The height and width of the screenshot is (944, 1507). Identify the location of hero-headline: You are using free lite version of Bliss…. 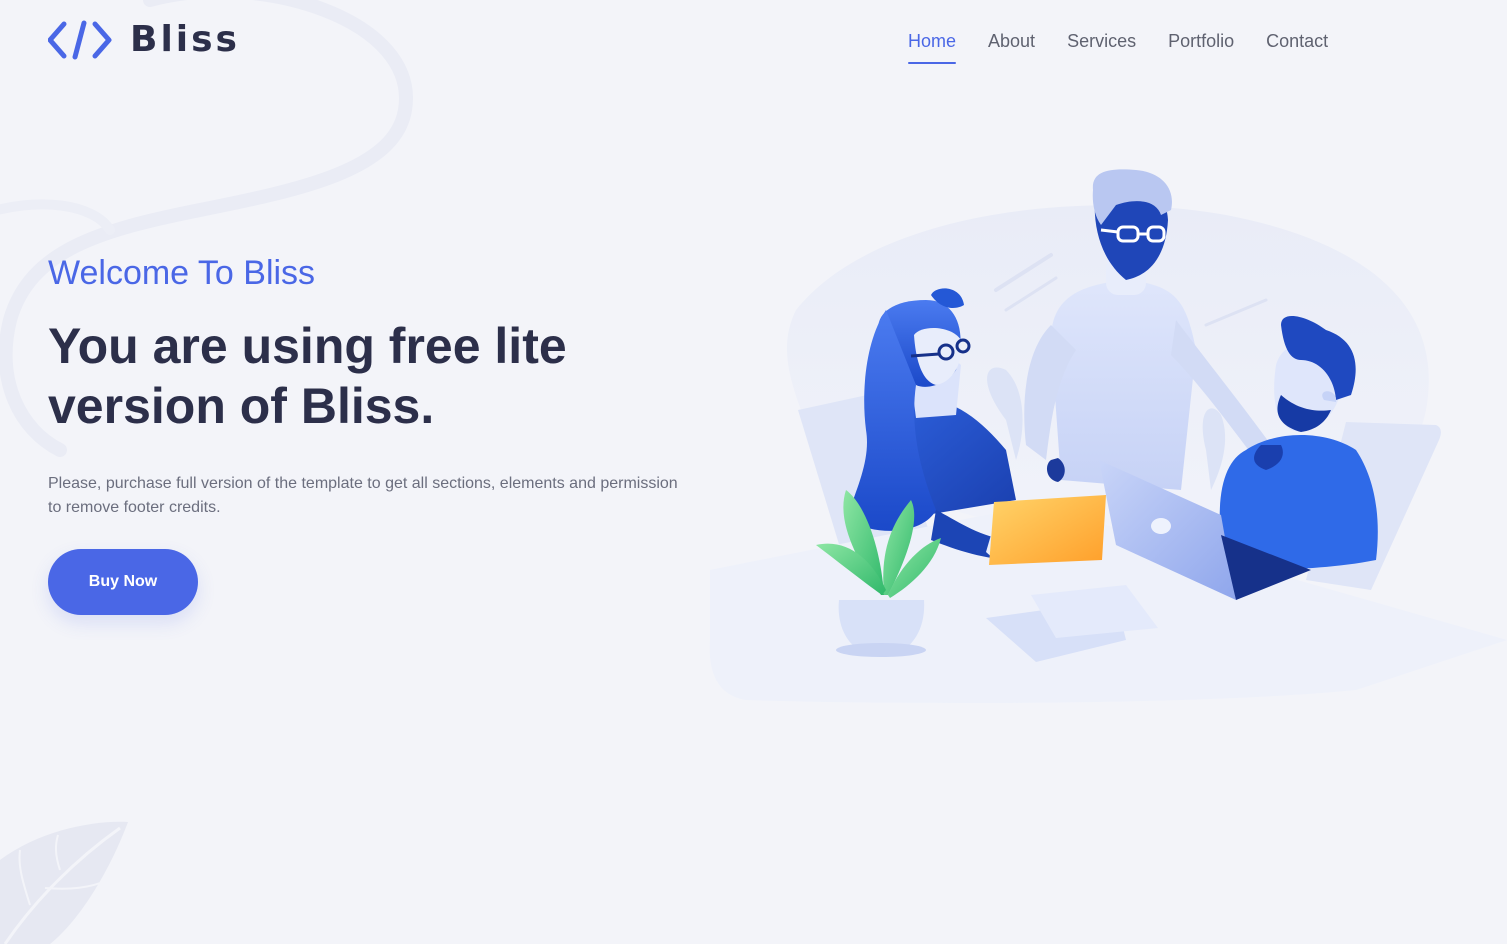
(307, 376).